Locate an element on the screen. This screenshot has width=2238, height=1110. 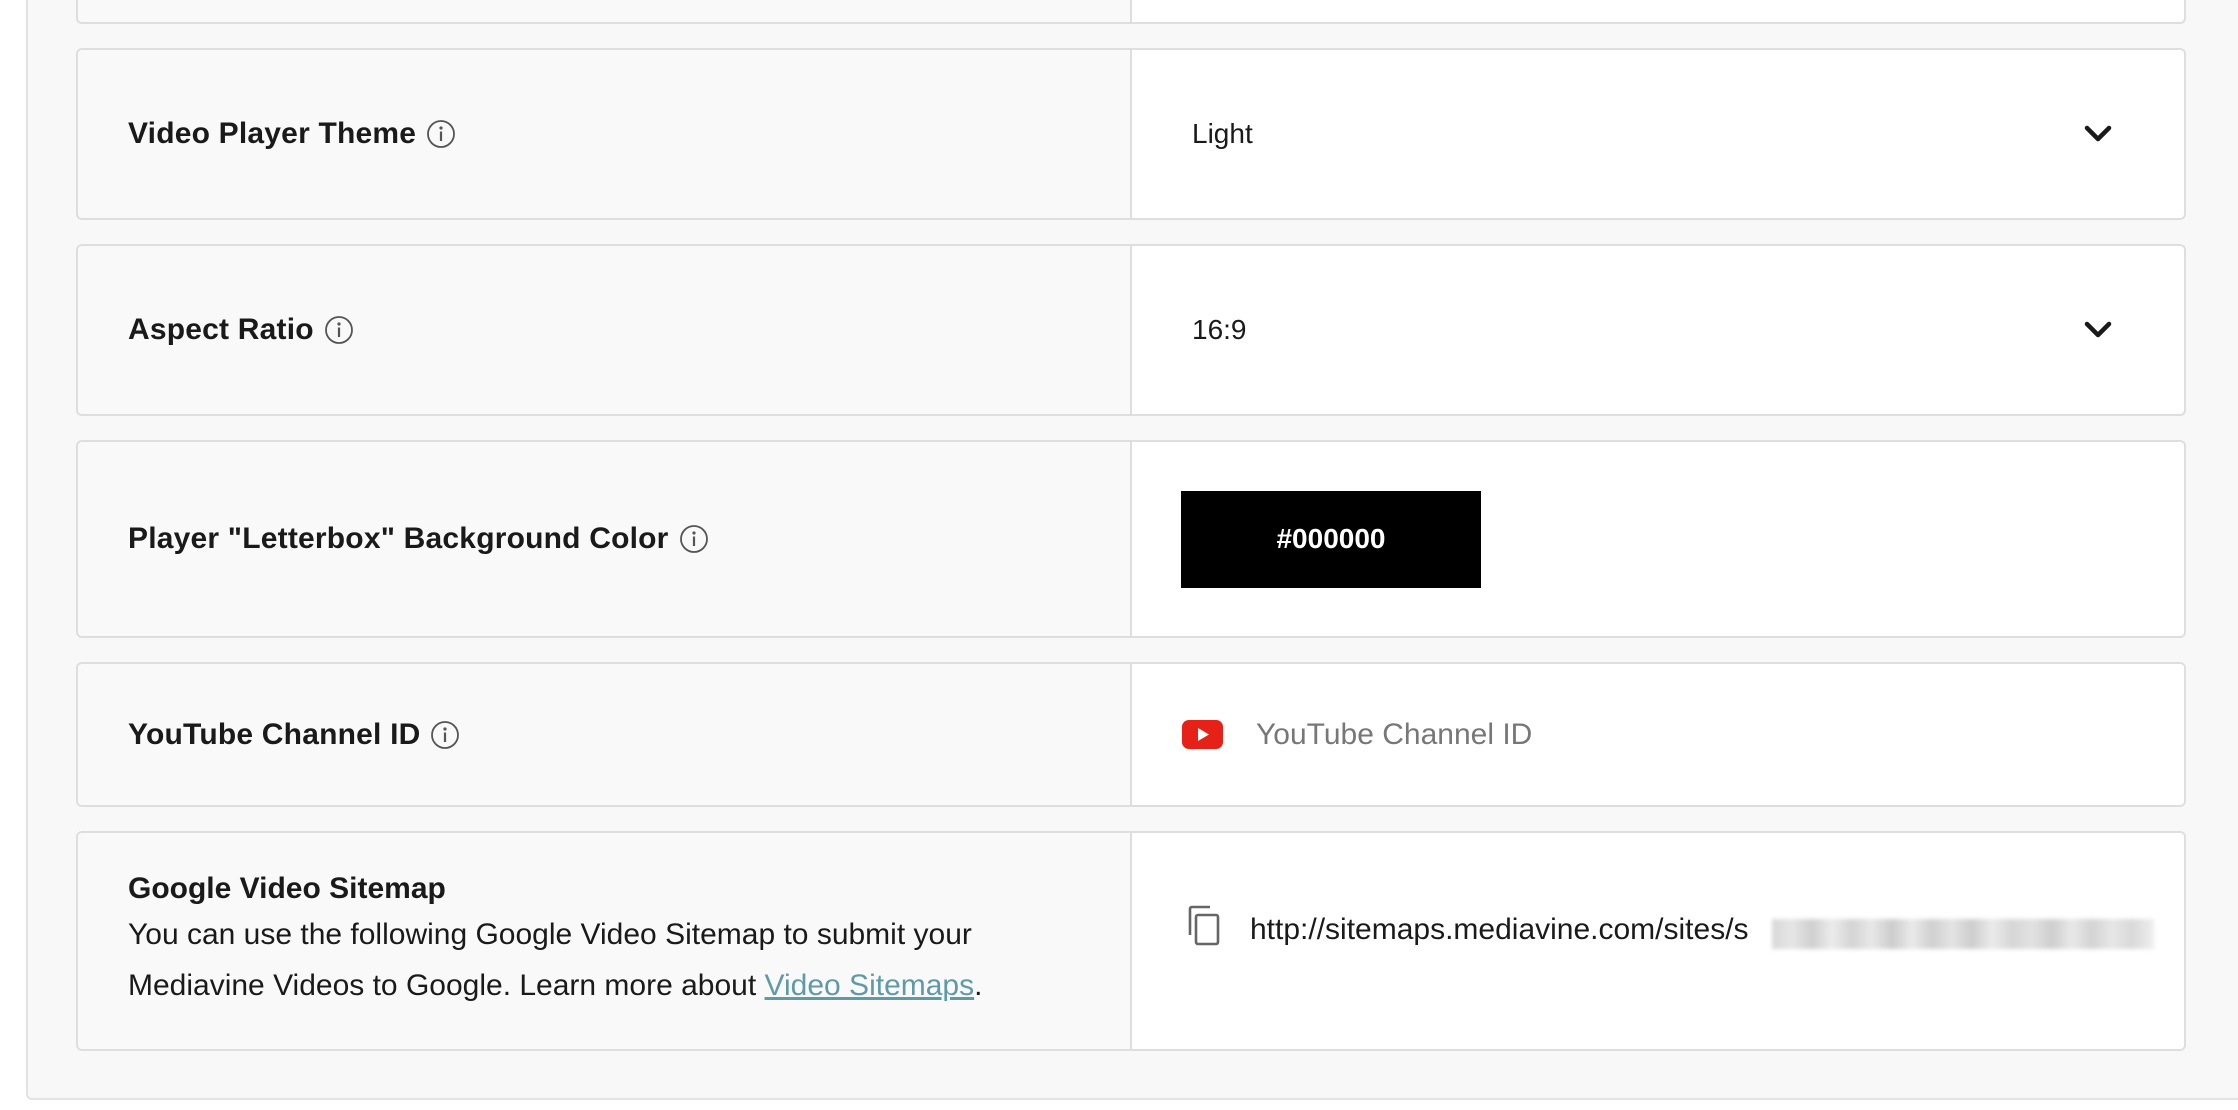
aspect-ratio-label: Aspect Ratio is located at coordinates (241, 330).